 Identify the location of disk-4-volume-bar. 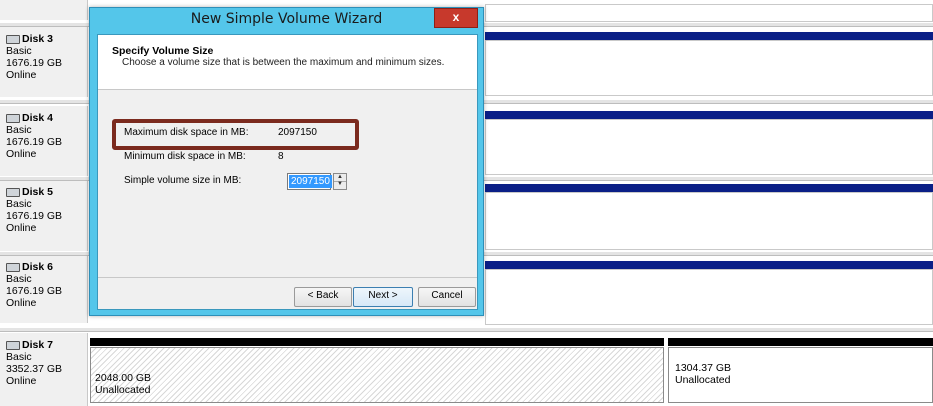
(709, 115).